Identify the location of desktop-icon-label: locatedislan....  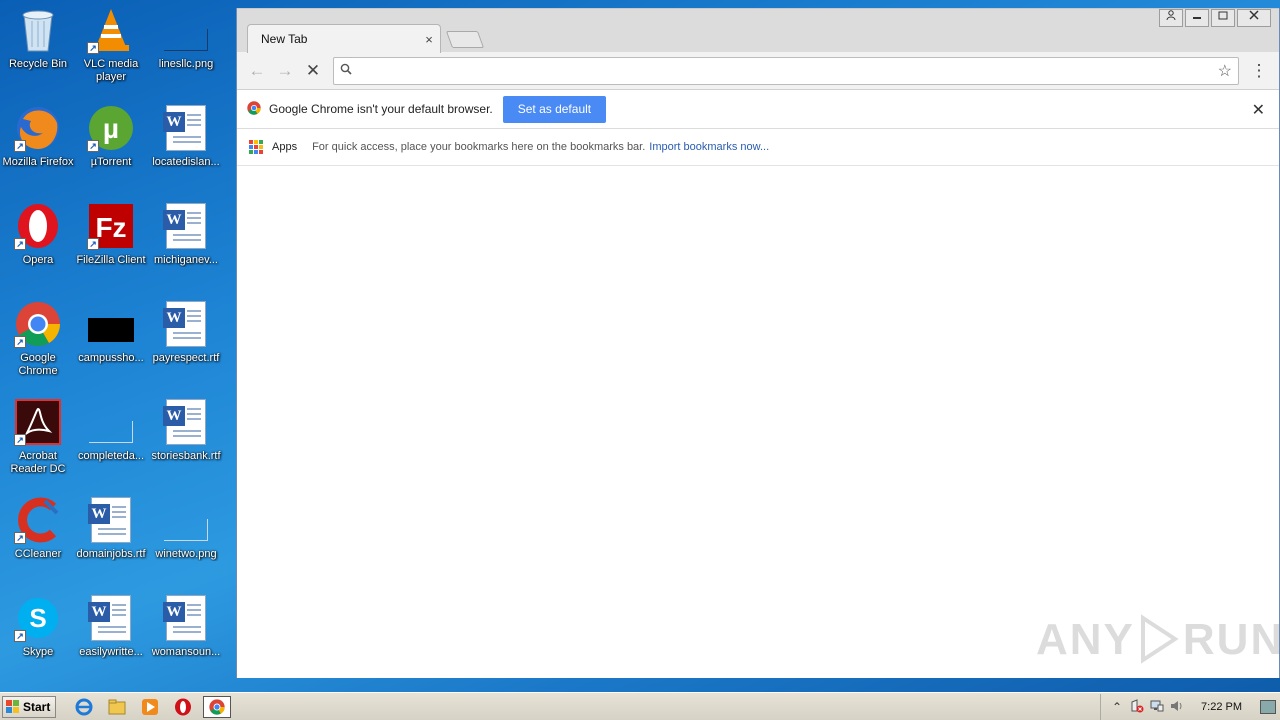
(186, 162).